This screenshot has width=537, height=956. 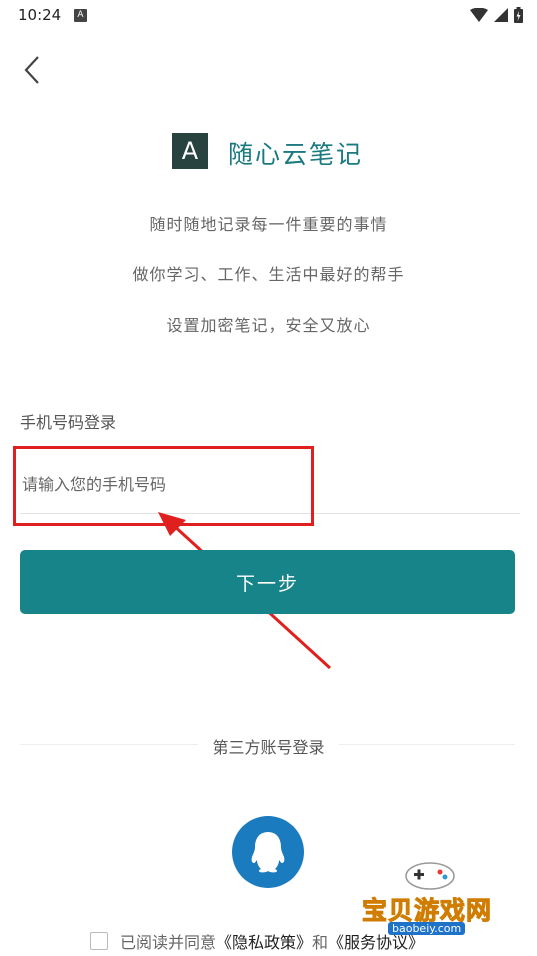 I want to click on phone-login-label: 手机号码登录, so click(x=68, y=422).